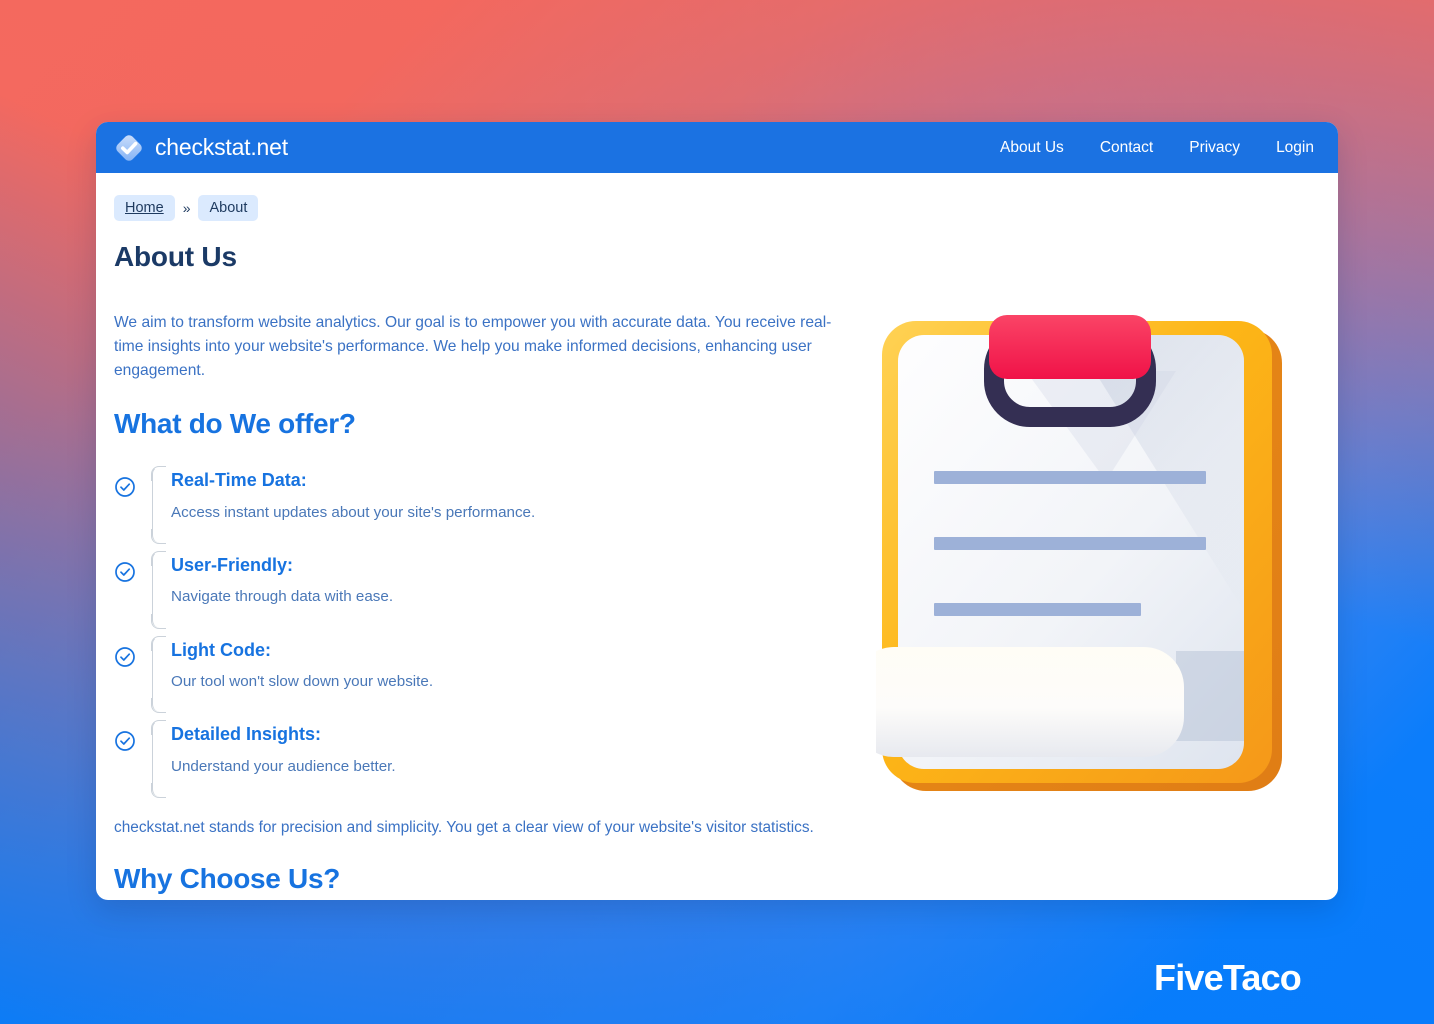 This screenshot has height=1024, width=1434. Describe the element at coordinates (1214, 148) in the screenshot. I see `nav-link-privacy: Privacy` at that location.